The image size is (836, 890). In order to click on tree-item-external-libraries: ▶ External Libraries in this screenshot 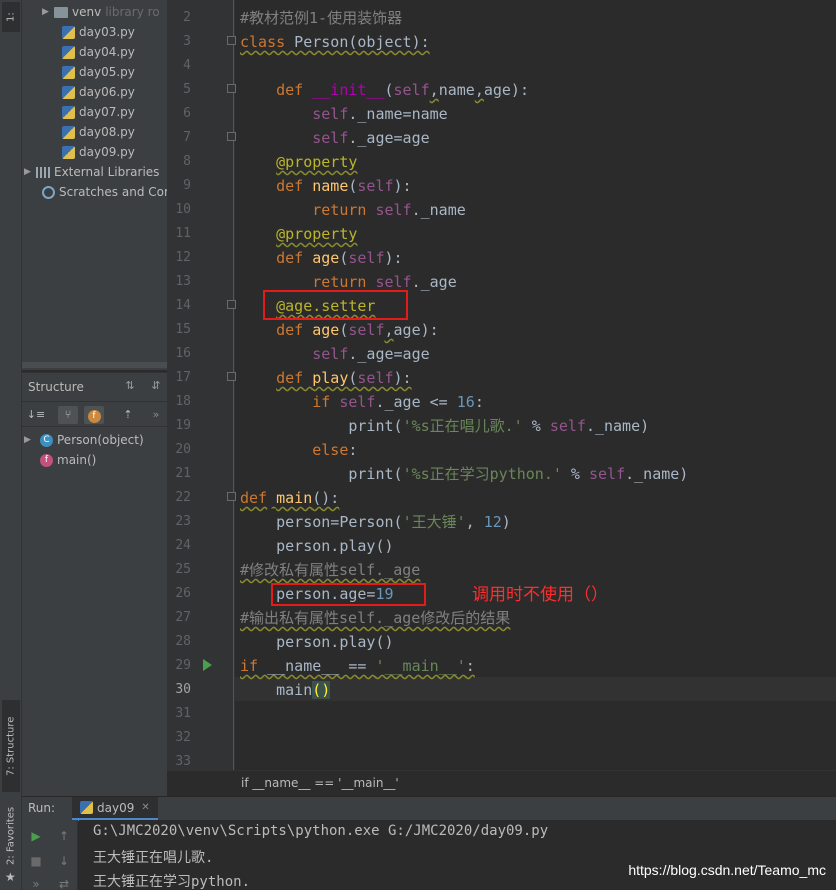, I will do `click(91, 172)`.